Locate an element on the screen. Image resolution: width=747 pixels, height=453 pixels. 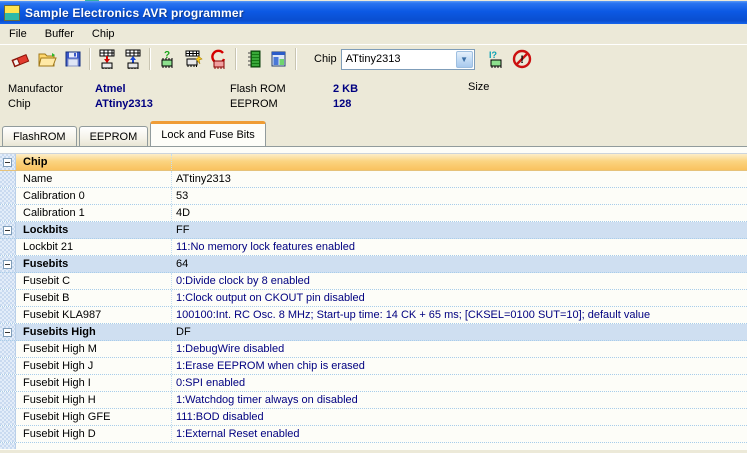
group-row: Fusebits High DF is located at coordinates (373, 332).